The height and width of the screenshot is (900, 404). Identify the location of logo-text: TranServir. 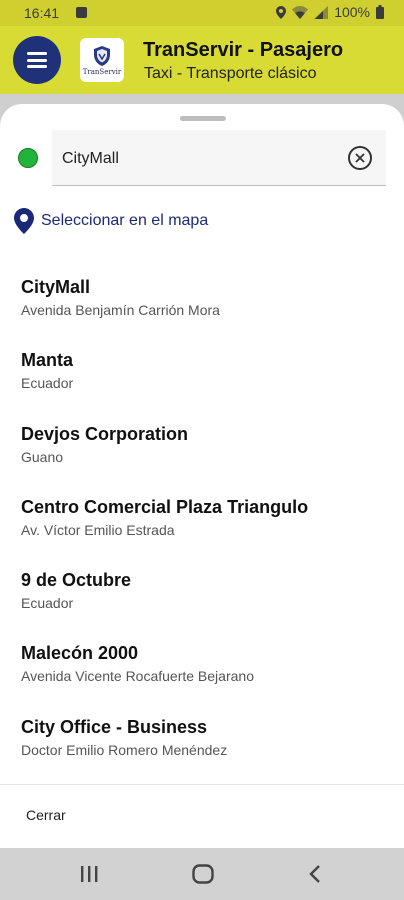
(102, 71).